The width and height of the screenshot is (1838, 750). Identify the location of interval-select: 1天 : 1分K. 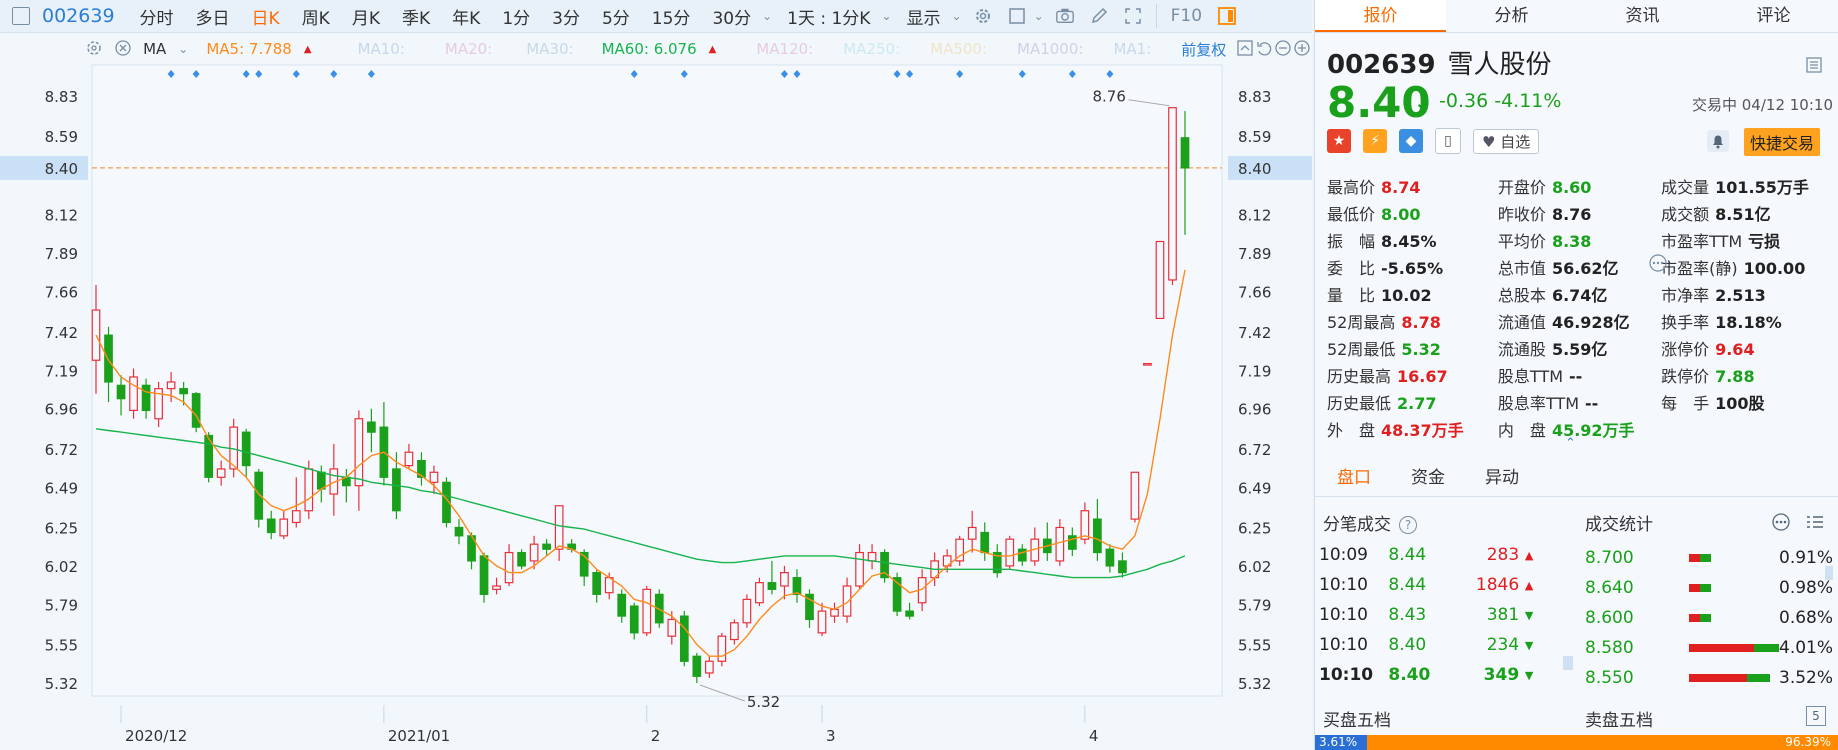
(828, 16).